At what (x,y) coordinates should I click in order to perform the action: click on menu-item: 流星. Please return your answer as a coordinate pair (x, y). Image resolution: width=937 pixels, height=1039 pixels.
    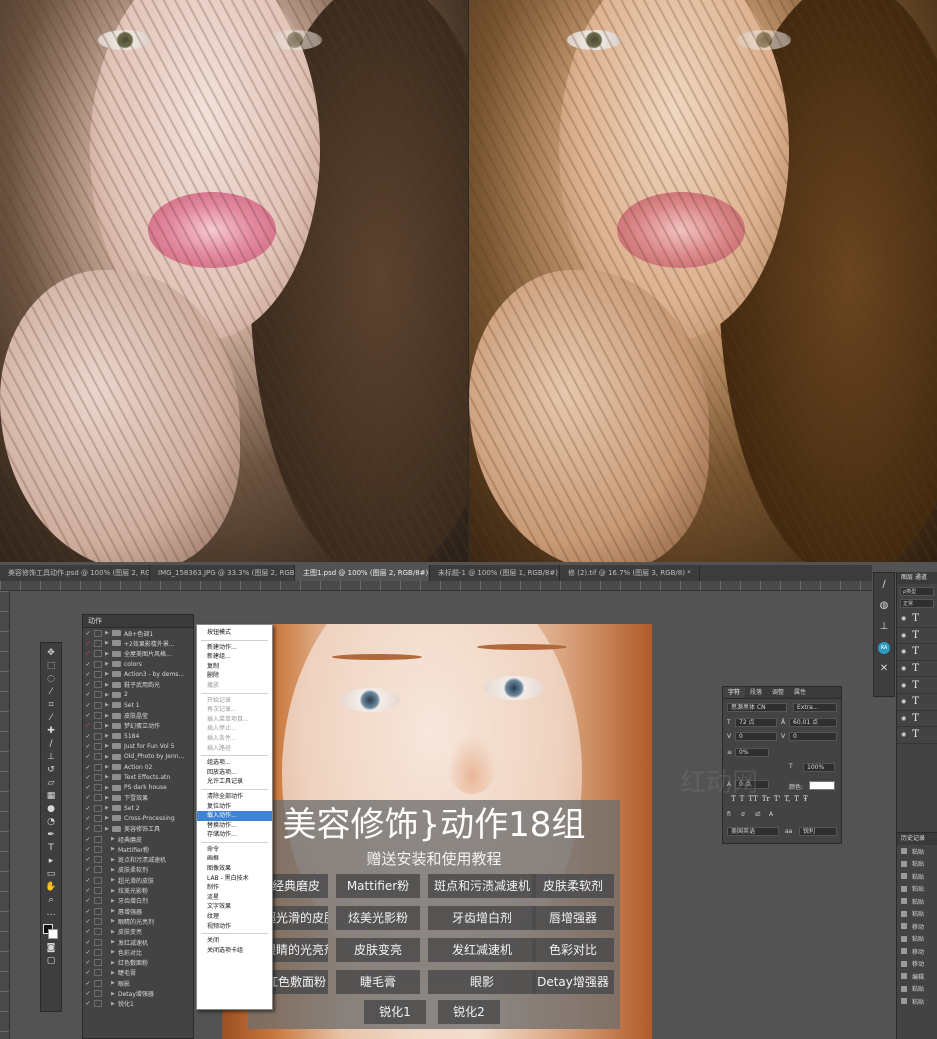
    Looking at the image, I should click on (234, 898).